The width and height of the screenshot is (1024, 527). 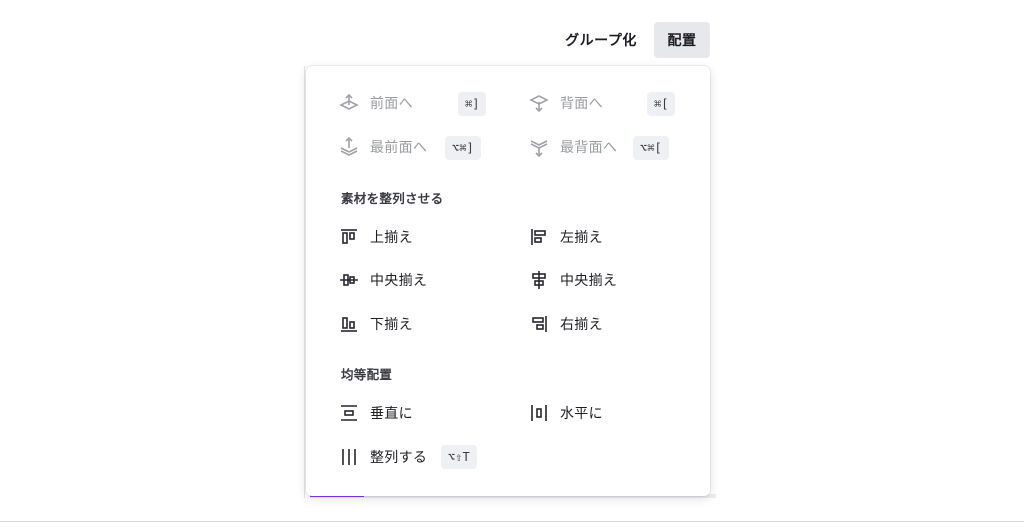 What do you see at coordinates (391, 104) in the screenshot?
I see `bring-forward-label: 前面へ` at bounding box center [391, 104].